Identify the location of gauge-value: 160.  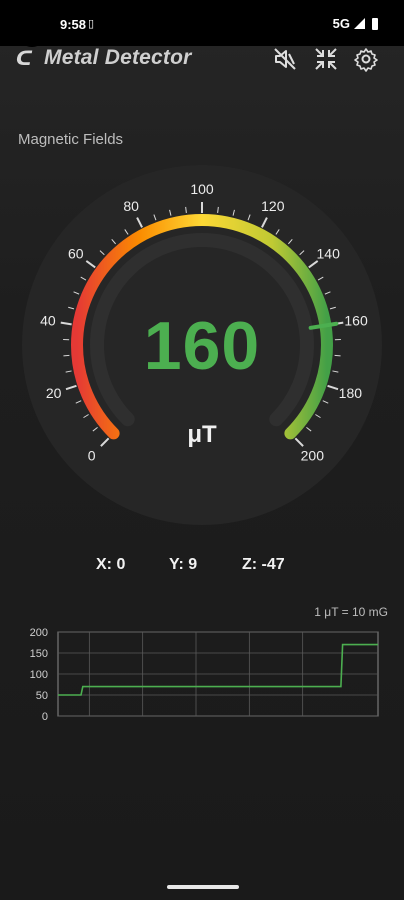
(202, 346).